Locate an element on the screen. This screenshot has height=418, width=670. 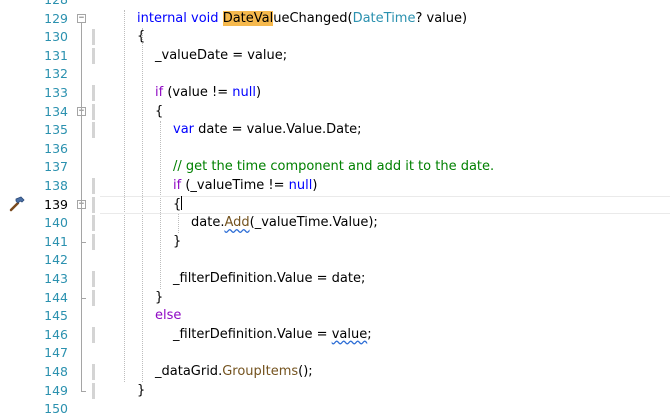
code-token: (value != is located at coordinates (198, 92).